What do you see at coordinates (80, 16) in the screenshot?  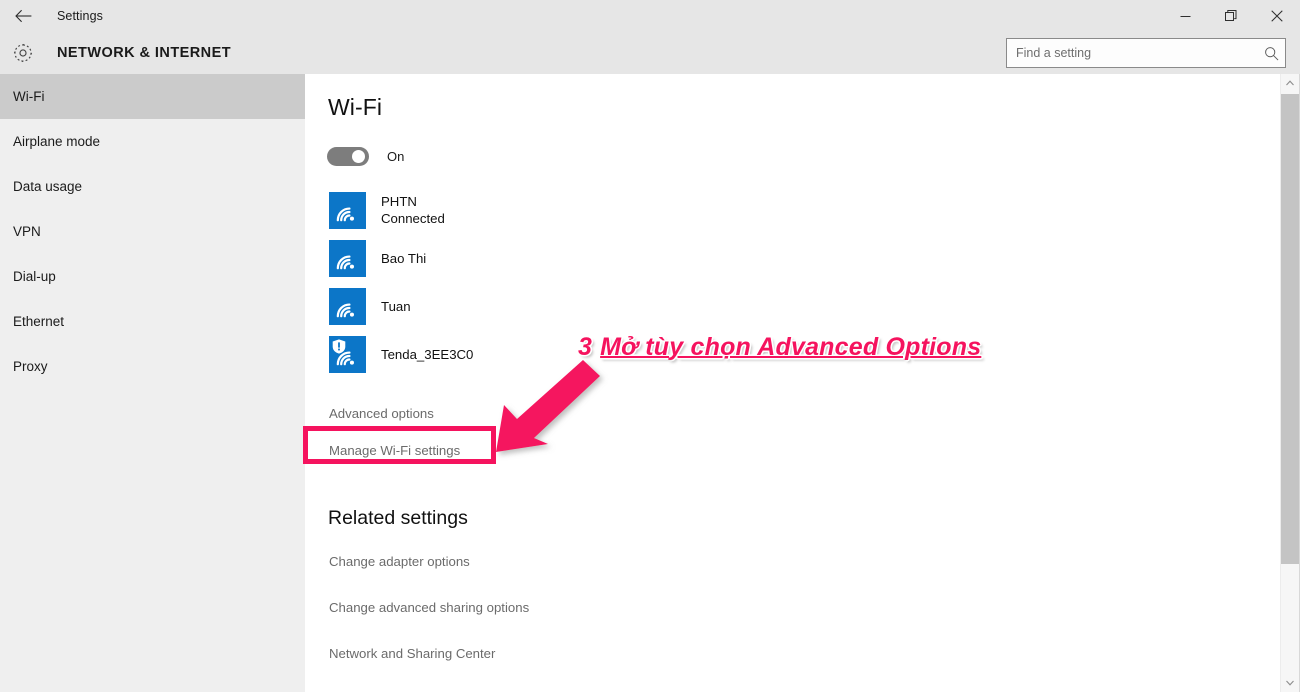 I see `app-title: Settings` at bounding box center [80, 16].